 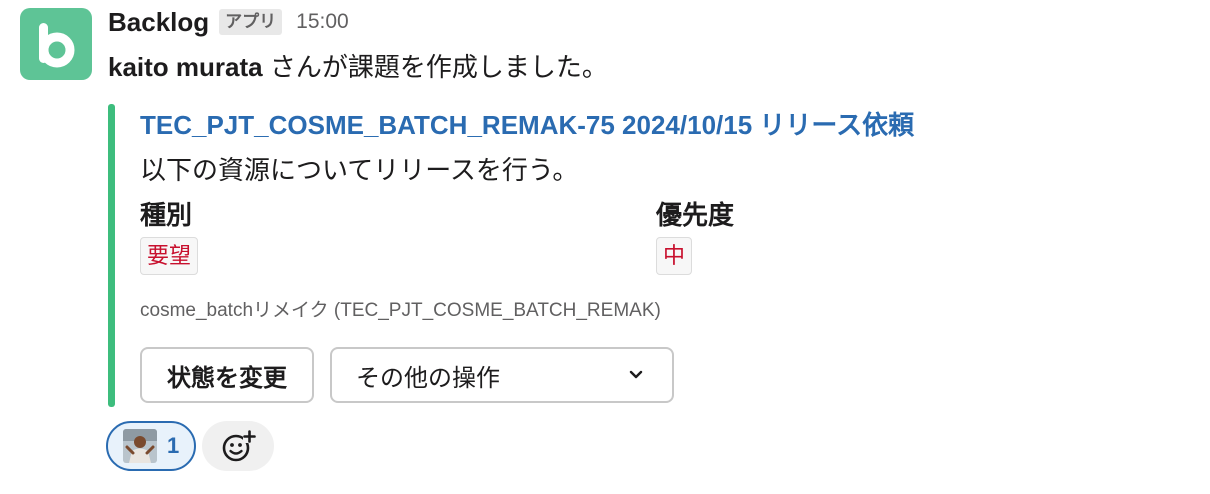 I want to click on app-badge: アプリ, so click(x=251, y=22).